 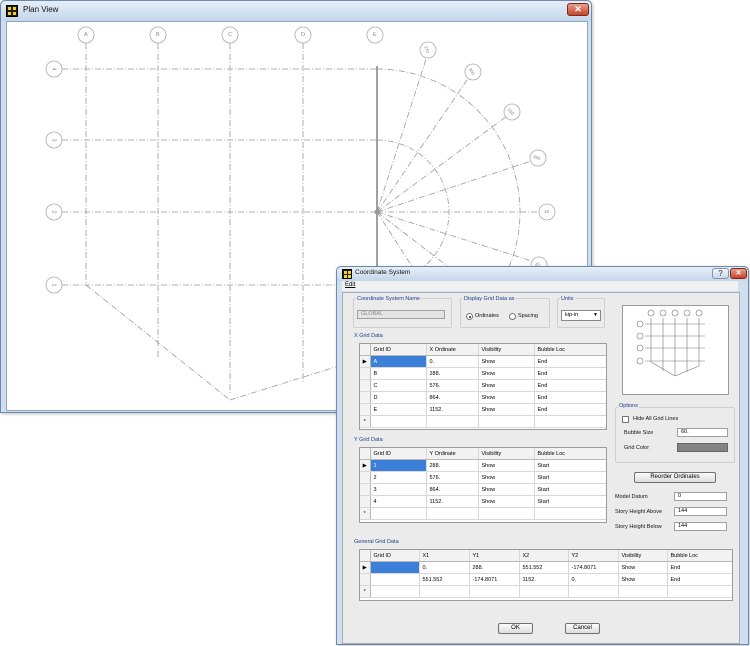 I want to click on story-height-above-field: 144, so click(x=700, y=511).